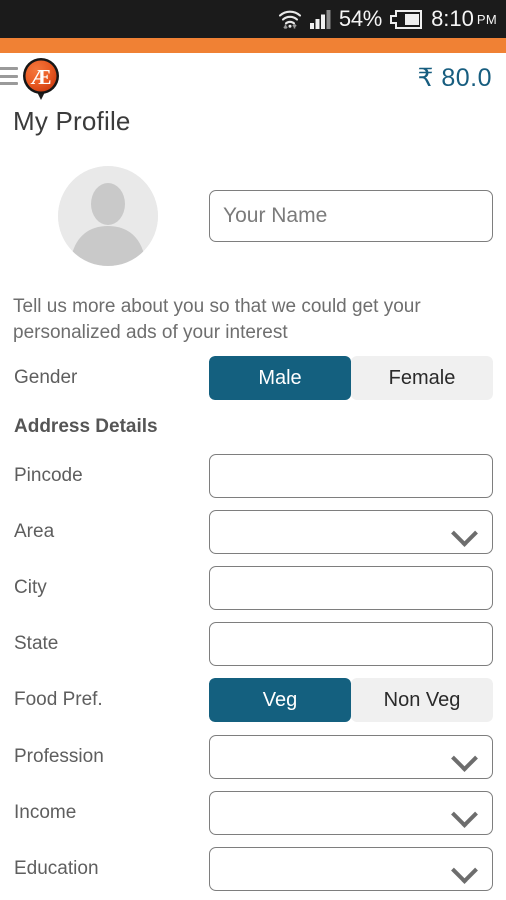  Describe the element at coordinates (360, 18) in the screenshot. I see `battery-percent-label: 54%` at that location.